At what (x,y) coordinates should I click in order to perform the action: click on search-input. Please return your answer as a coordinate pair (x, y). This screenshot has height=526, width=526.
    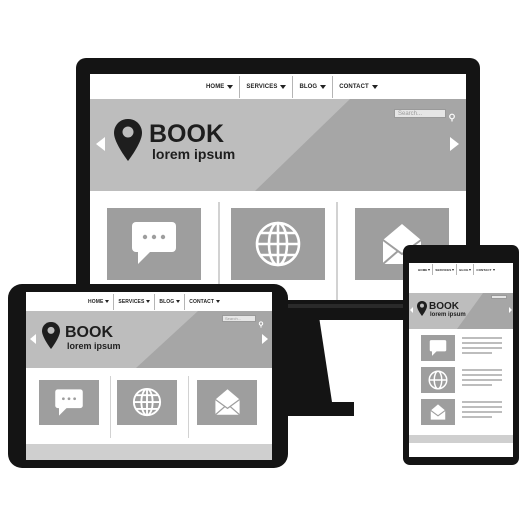
    Looking at the image, I should click on (499, 297).